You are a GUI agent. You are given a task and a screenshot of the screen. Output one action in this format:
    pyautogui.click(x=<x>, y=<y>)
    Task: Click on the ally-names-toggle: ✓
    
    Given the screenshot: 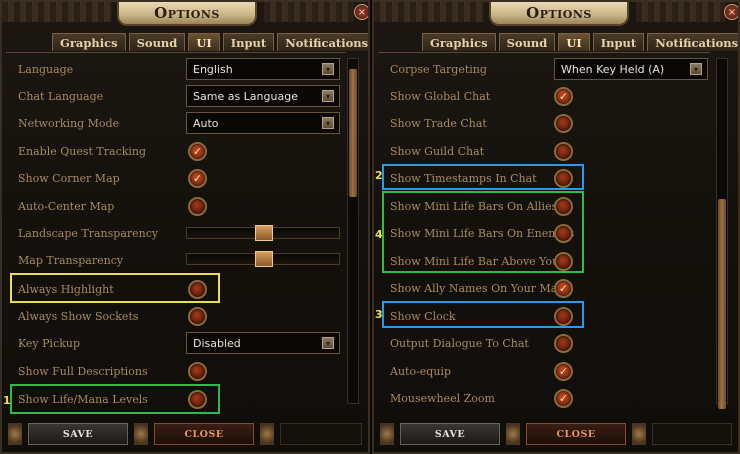 What is the action you would take?
    pyautogui.click(x=563, y=288)
    